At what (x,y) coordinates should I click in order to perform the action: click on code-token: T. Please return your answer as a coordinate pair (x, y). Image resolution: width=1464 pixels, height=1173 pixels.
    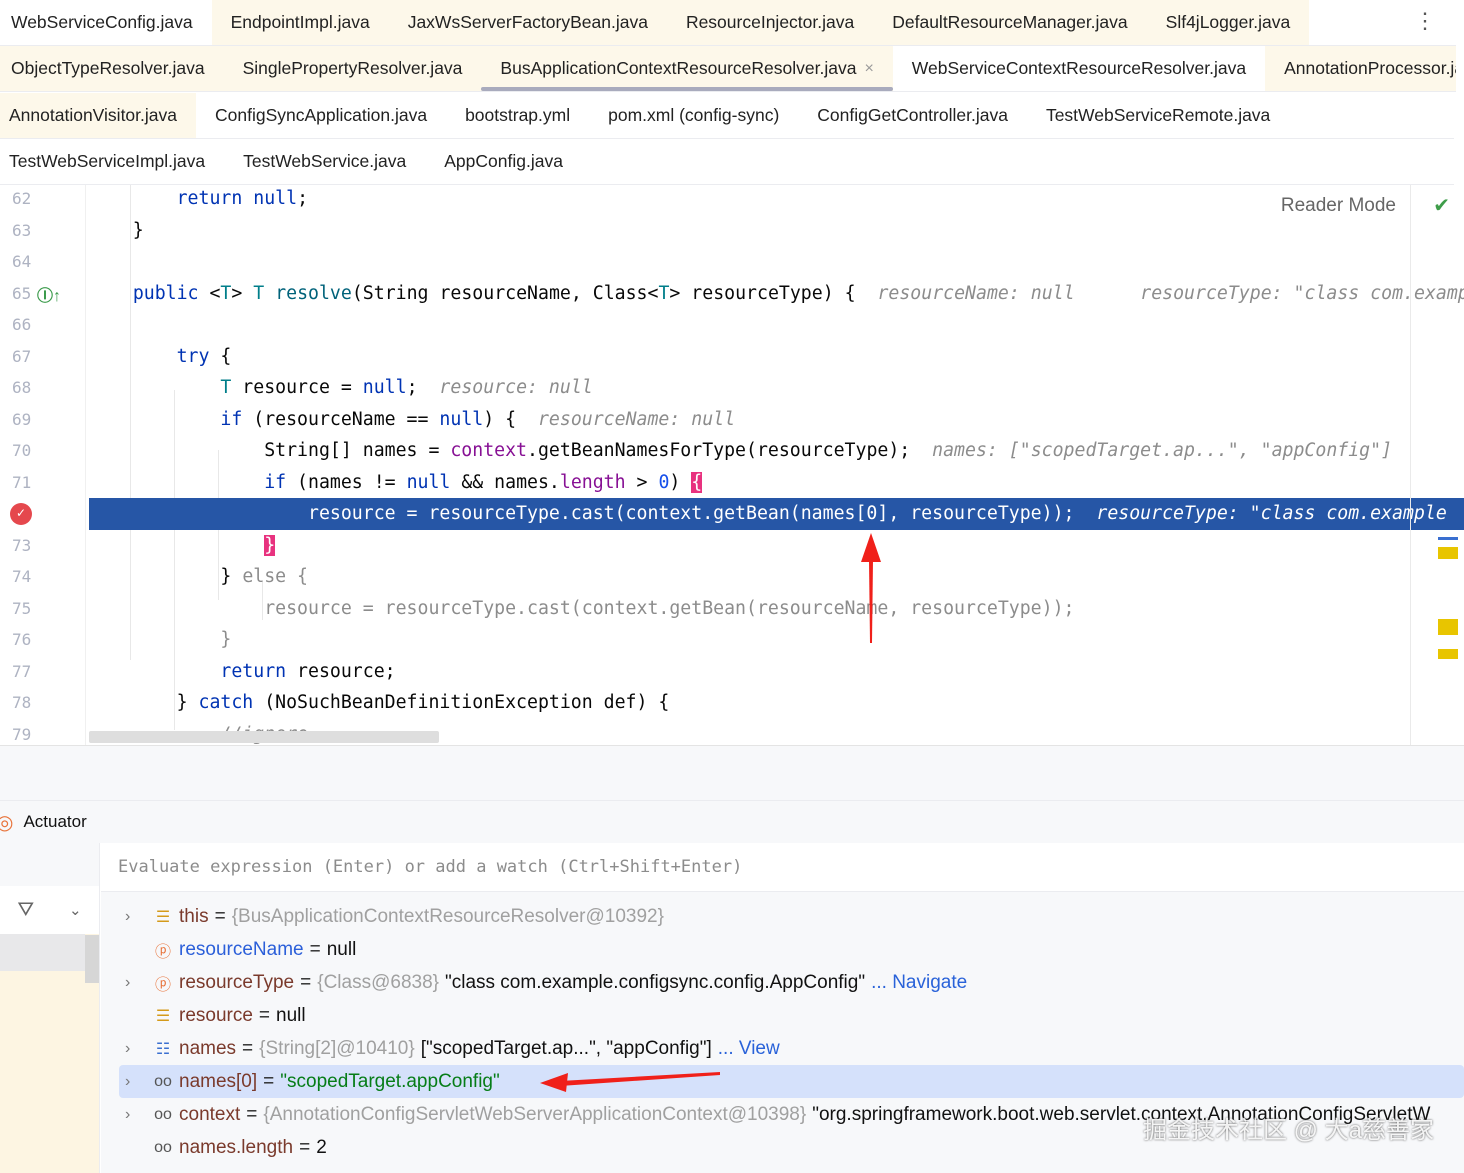
    Looking at the image, I should click on (259, 293).